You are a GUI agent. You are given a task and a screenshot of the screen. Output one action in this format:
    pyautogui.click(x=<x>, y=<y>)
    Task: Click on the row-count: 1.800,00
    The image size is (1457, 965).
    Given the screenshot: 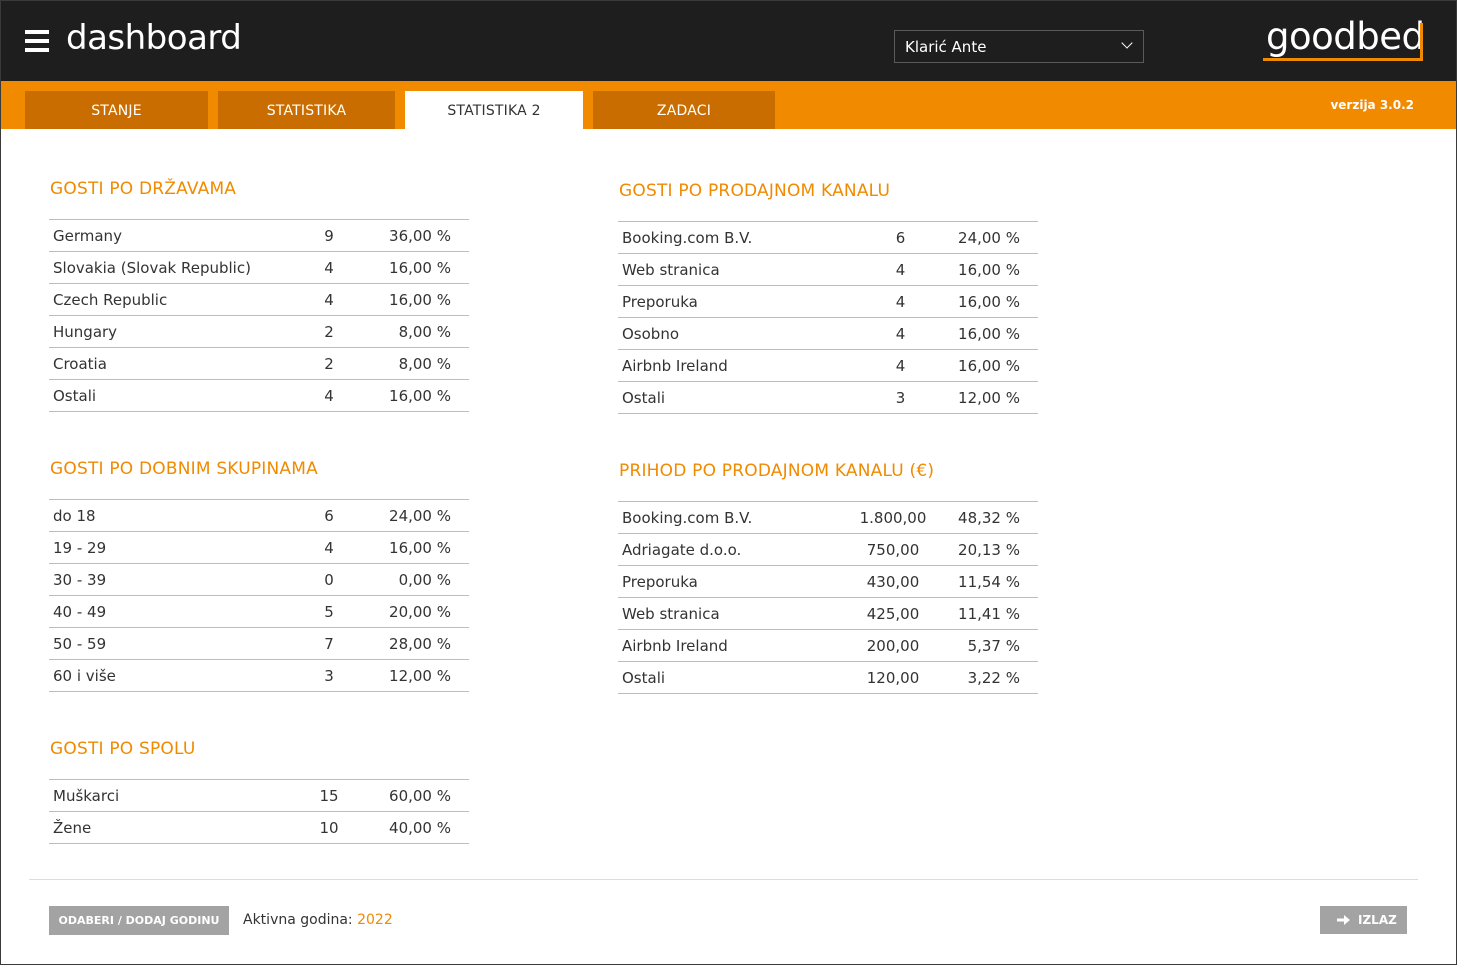 What is the action you would take?
    pyautogui.click(x=893, y=517)
    